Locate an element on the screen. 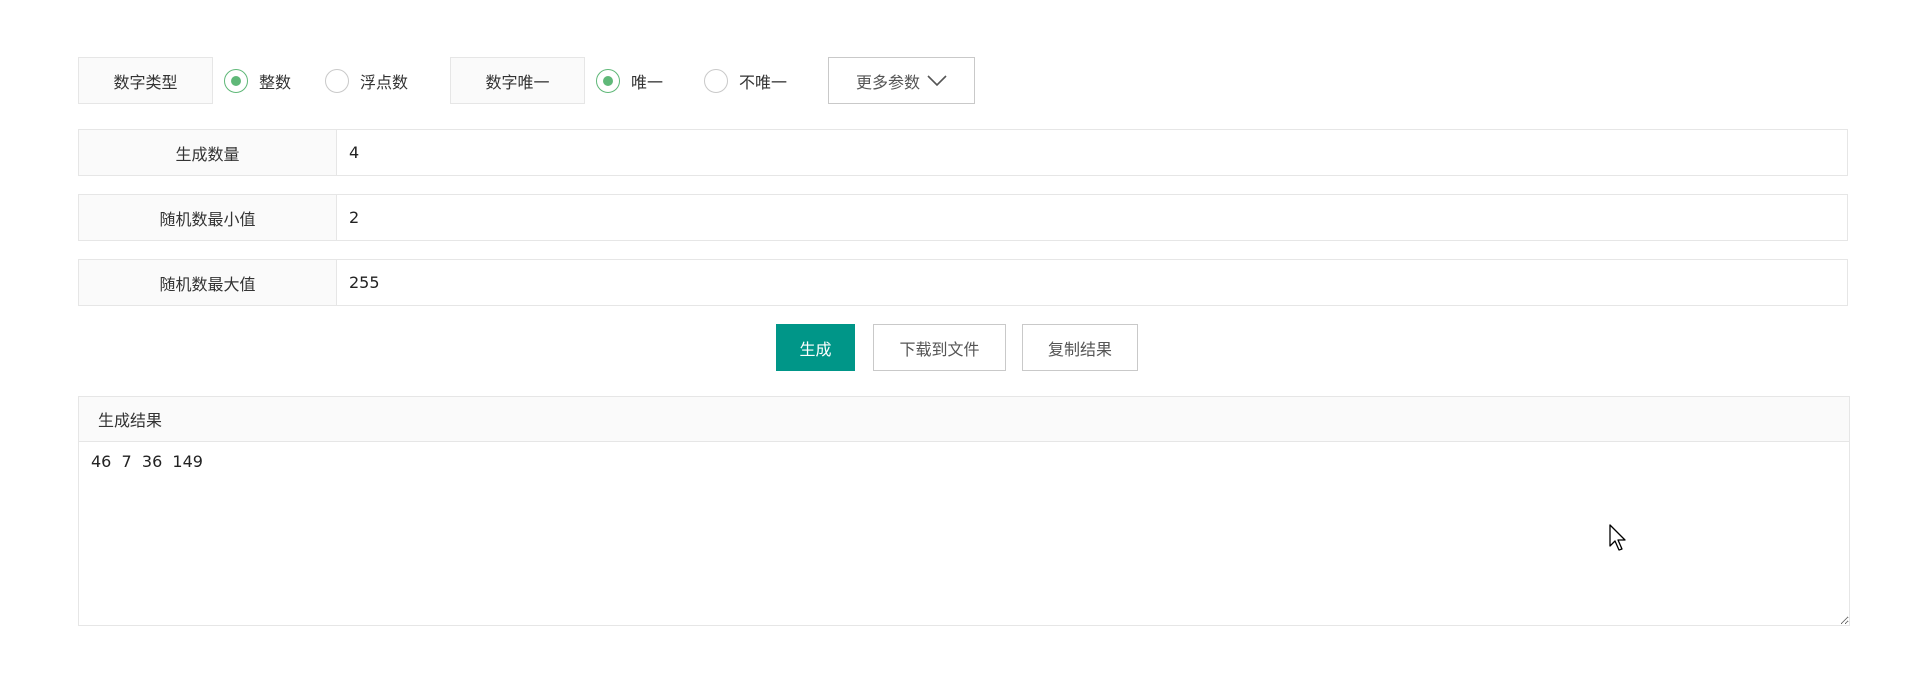 The image size is (1914, 675). radio-integer-label: 整数 is located at coordinates (275, 82).